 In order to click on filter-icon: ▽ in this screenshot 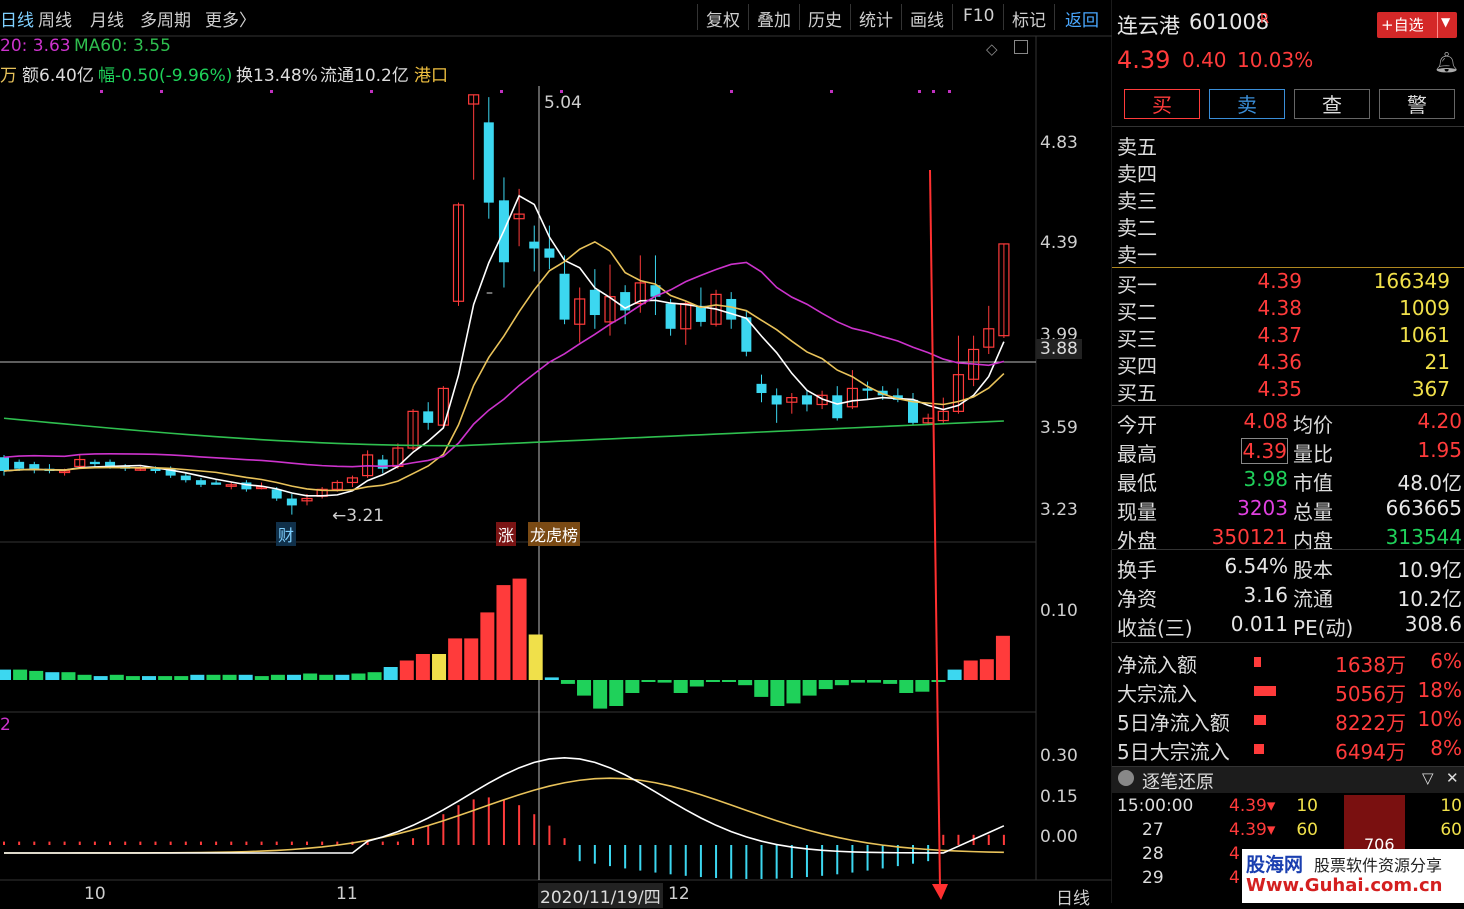, I will do `click(1428, 778)`.